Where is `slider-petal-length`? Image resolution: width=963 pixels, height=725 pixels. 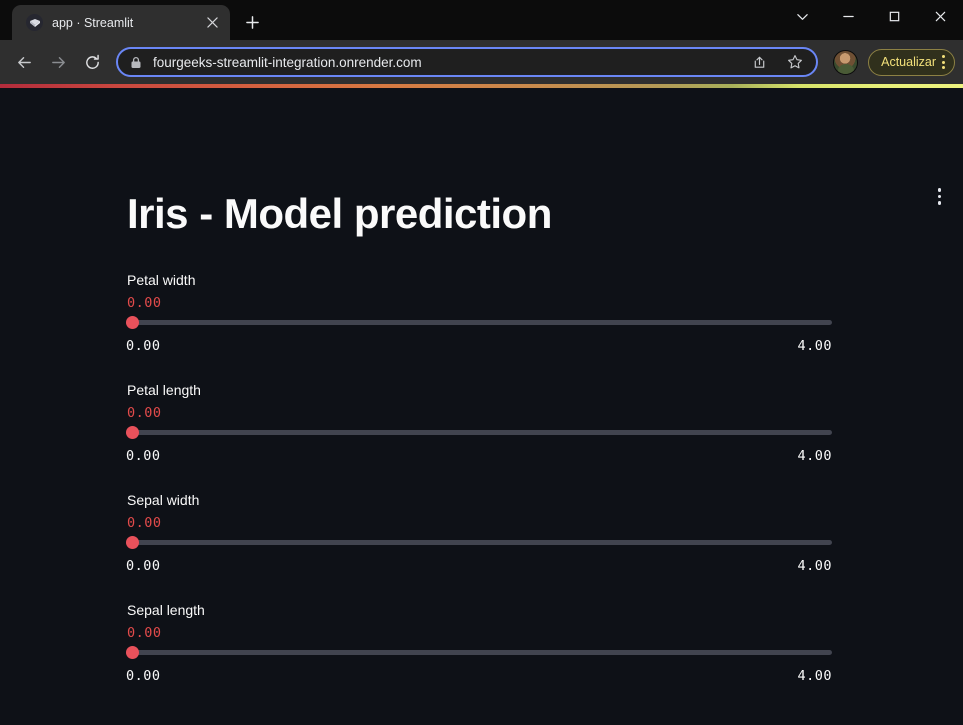
slider-petal-length is located at coordinates (479, 432).